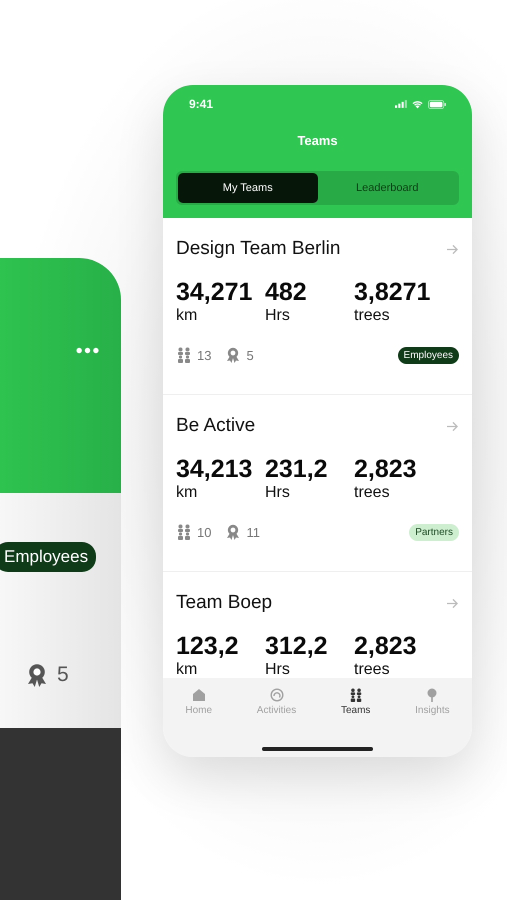  Describe the element at coordinates (215, 470) in the screenshot. I see `stat-value: 34,213` at that location.